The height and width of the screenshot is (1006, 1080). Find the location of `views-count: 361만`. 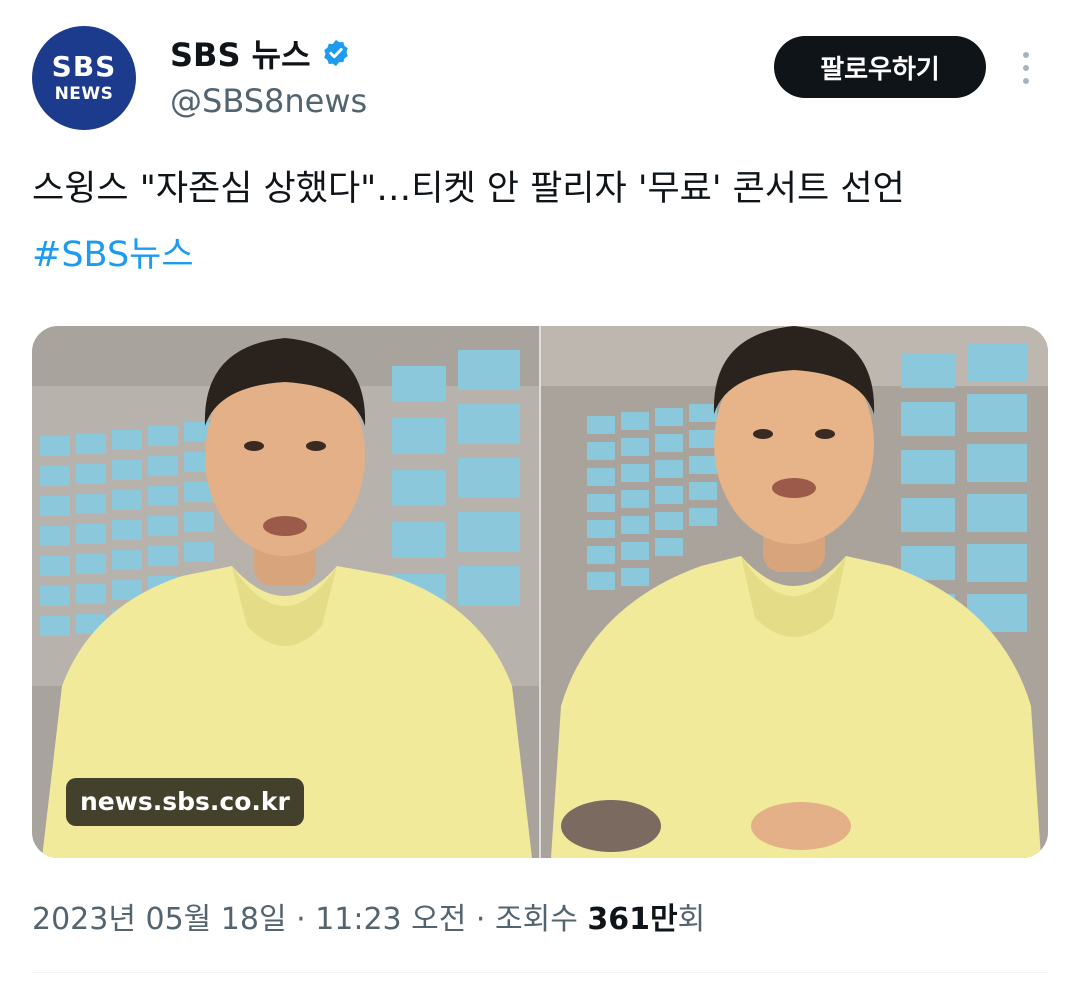

views-count: 361만 is located at coordinates (632, 919).